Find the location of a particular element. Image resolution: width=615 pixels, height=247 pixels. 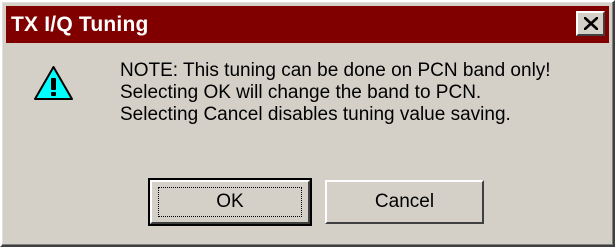

cancel-button: Cancel is located at coordinates (404, 202).